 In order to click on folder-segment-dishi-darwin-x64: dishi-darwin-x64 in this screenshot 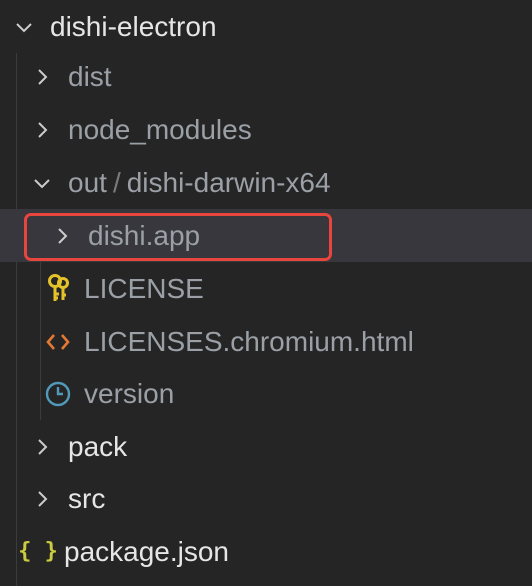, I will do `click(229, 182)`.